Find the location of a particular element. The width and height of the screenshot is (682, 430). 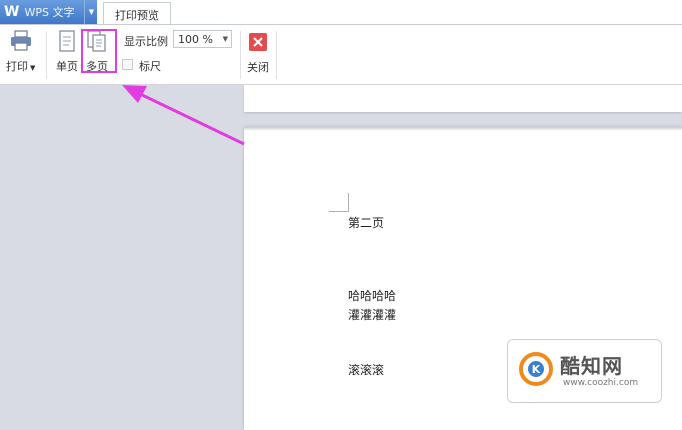

coozhi-logo-icon: K is located at coordinates (536, 369).